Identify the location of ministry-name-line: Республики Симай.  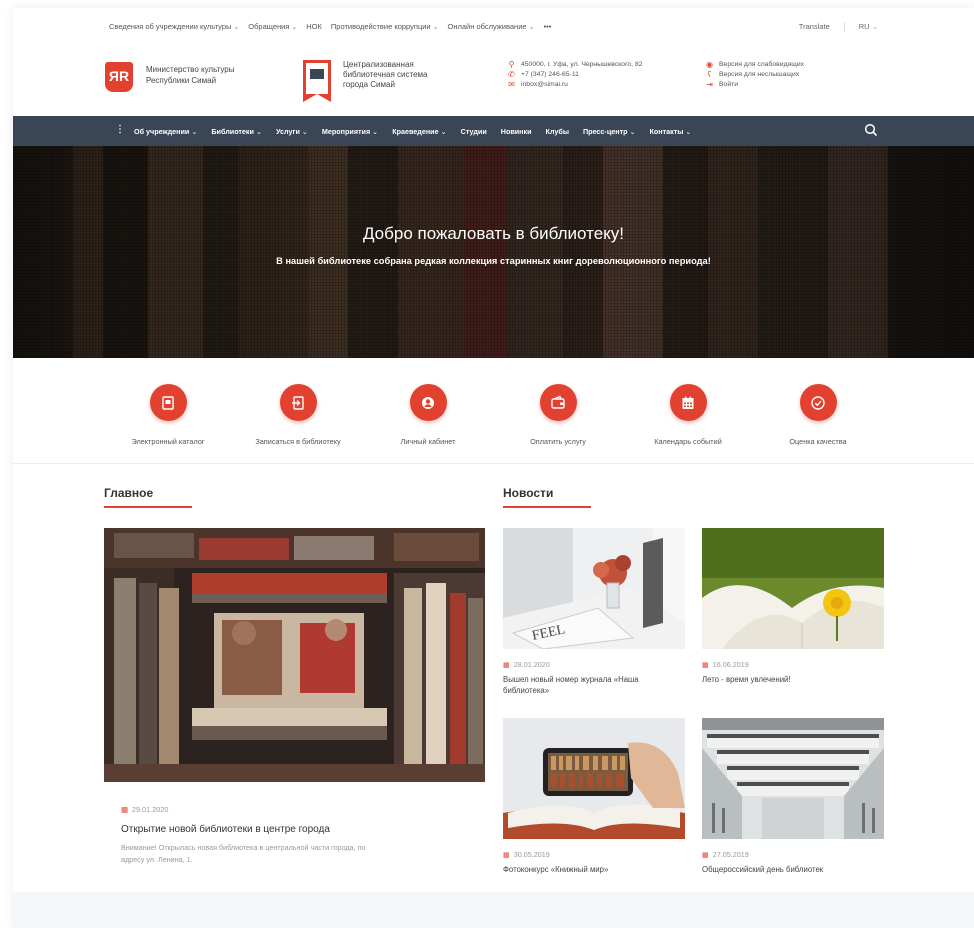
(181, 80).